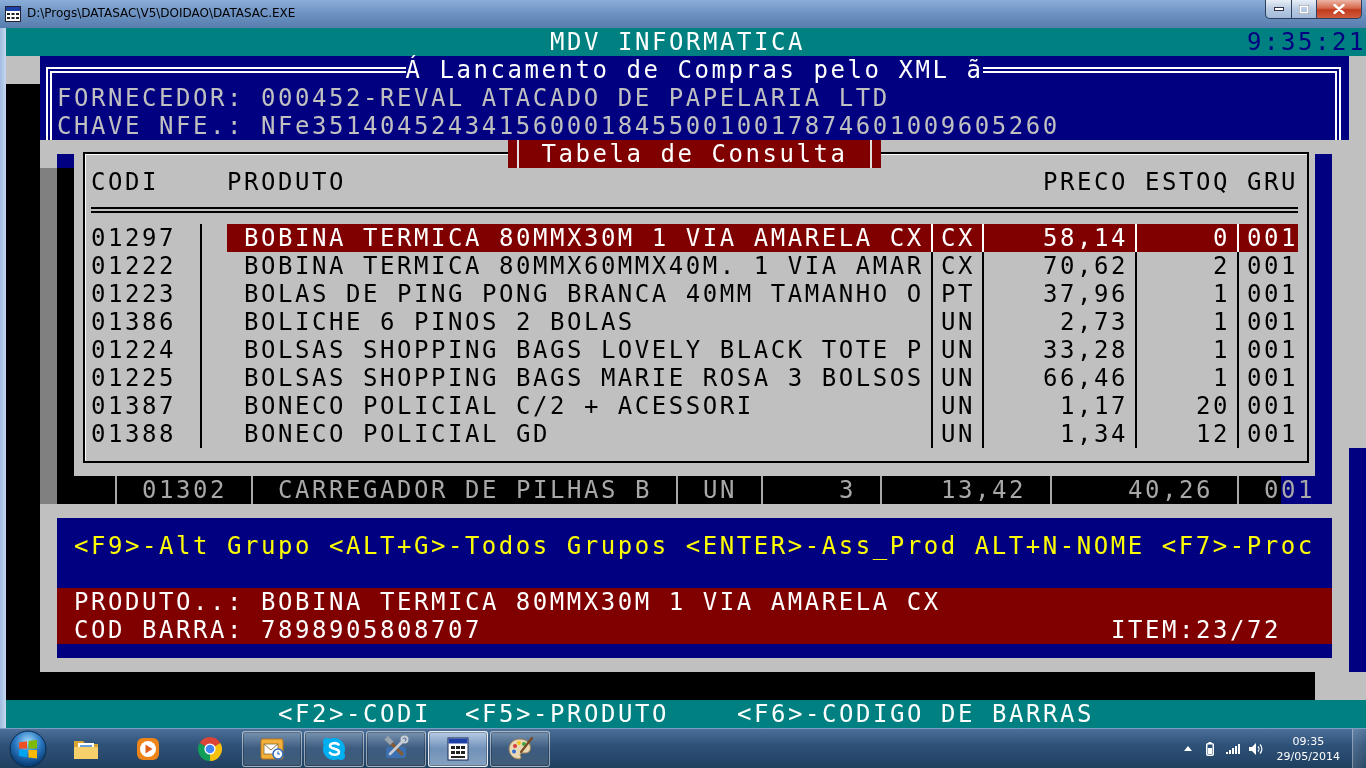  I want to click on table-cell-text: 1,17, so click(1093, 406).